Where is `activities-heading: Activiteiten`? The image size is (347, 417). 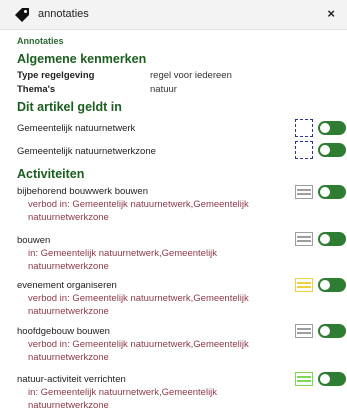
activities-heading: Activiteiten is located at coordinates (51, 174).